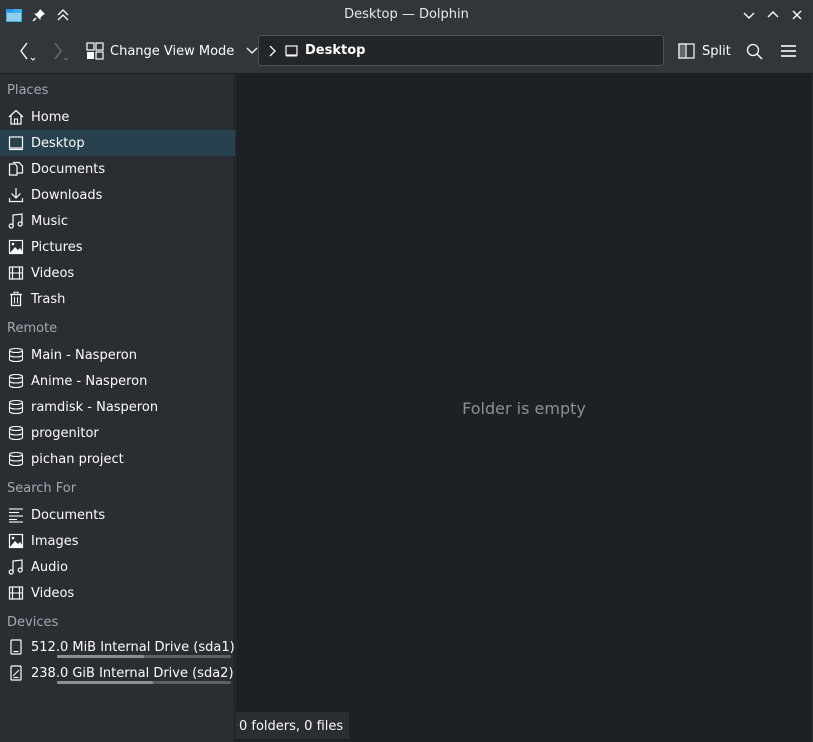 This screenshot has width=813, height=742. I want to click on trash-icon, so click(16, 299).